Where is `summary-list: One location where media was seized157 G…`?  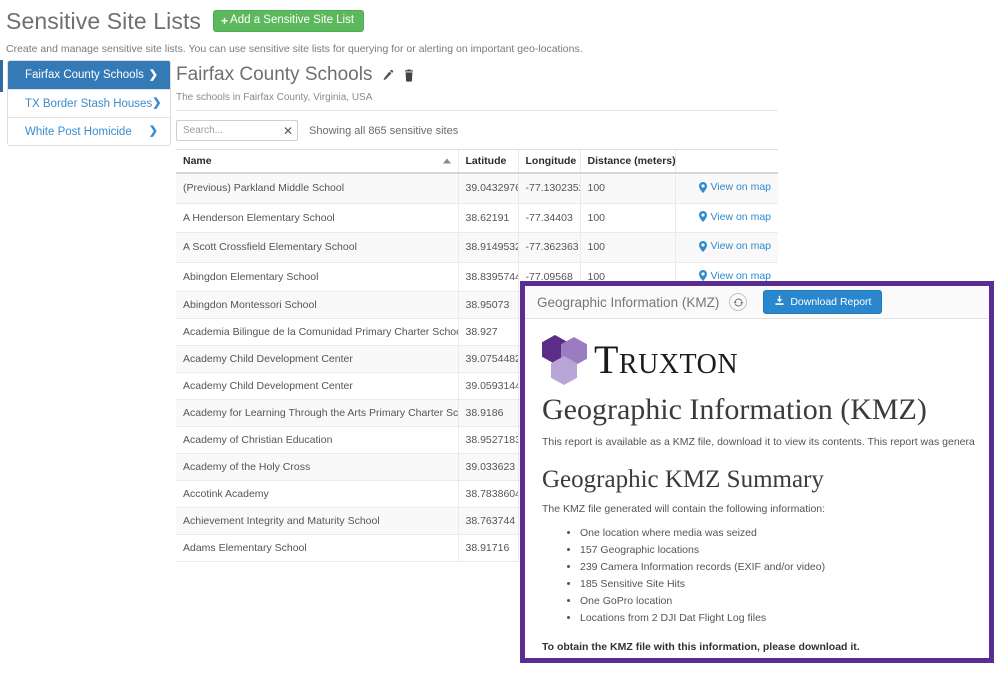 summary-list: One location where media was seized157 G… is located at coordinates (765, 576).